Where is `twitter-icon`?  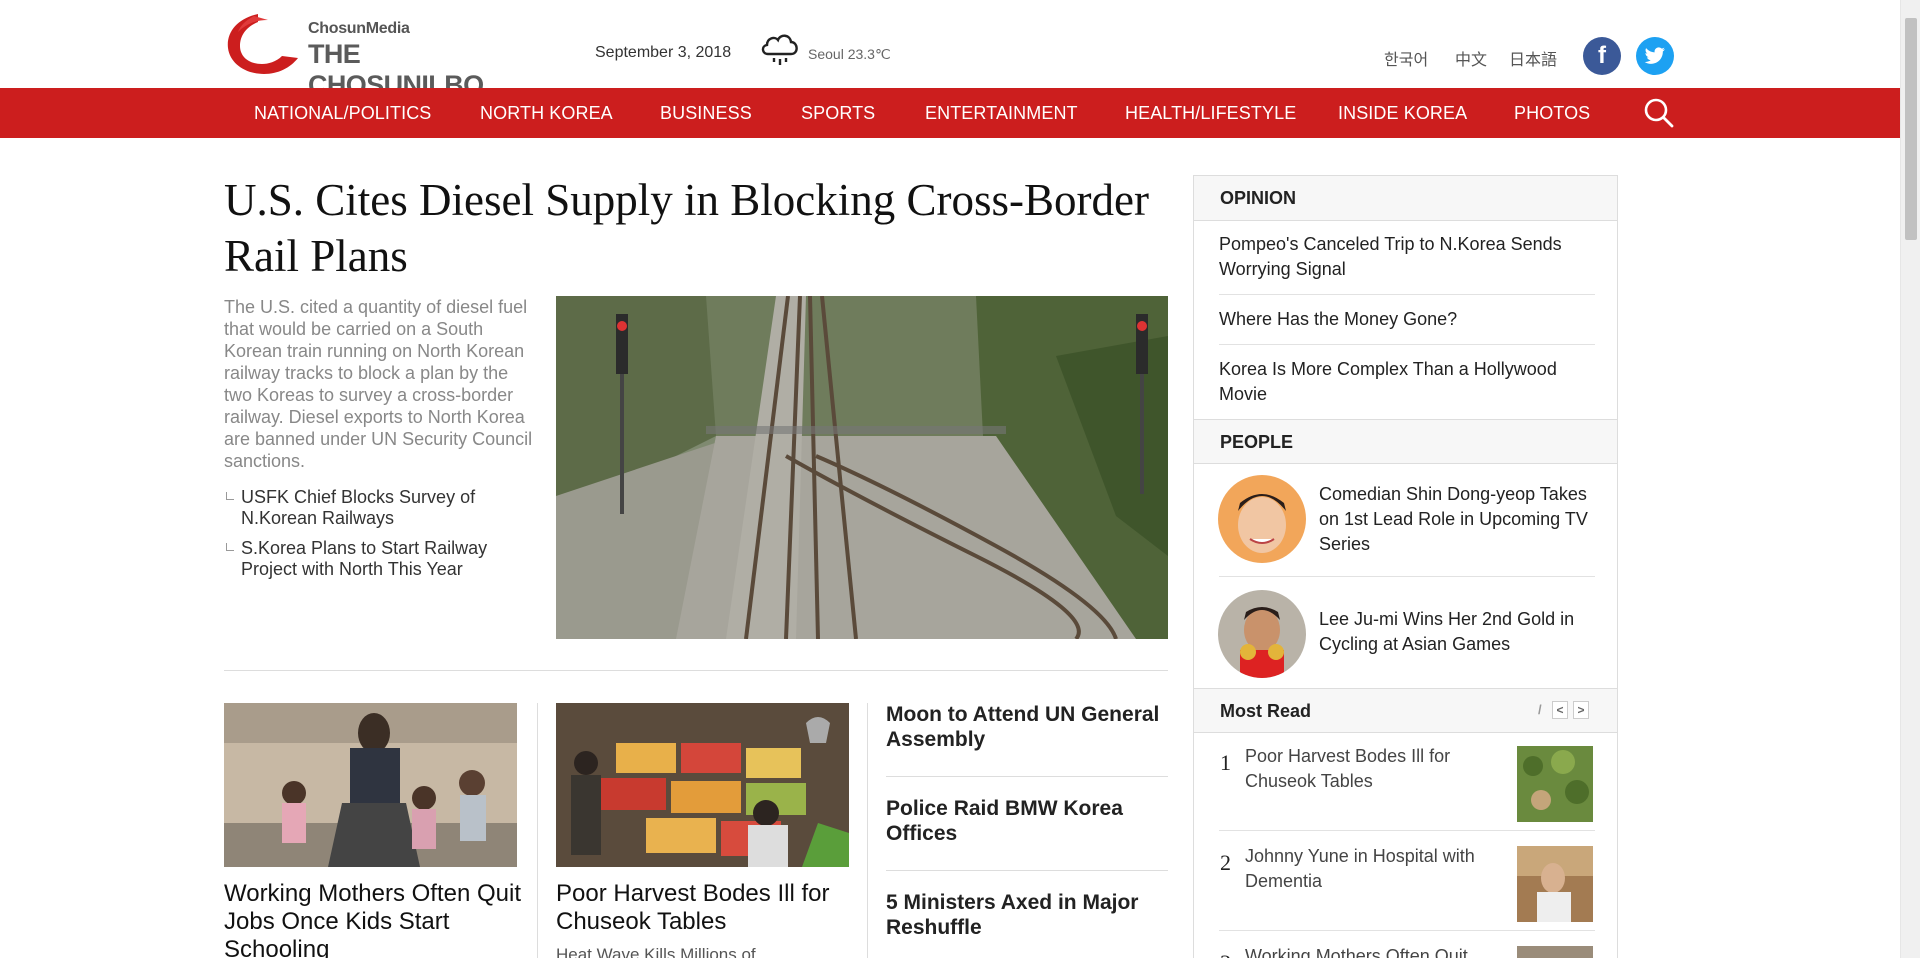 twitter-icon is located at coordinates (1655, 56).